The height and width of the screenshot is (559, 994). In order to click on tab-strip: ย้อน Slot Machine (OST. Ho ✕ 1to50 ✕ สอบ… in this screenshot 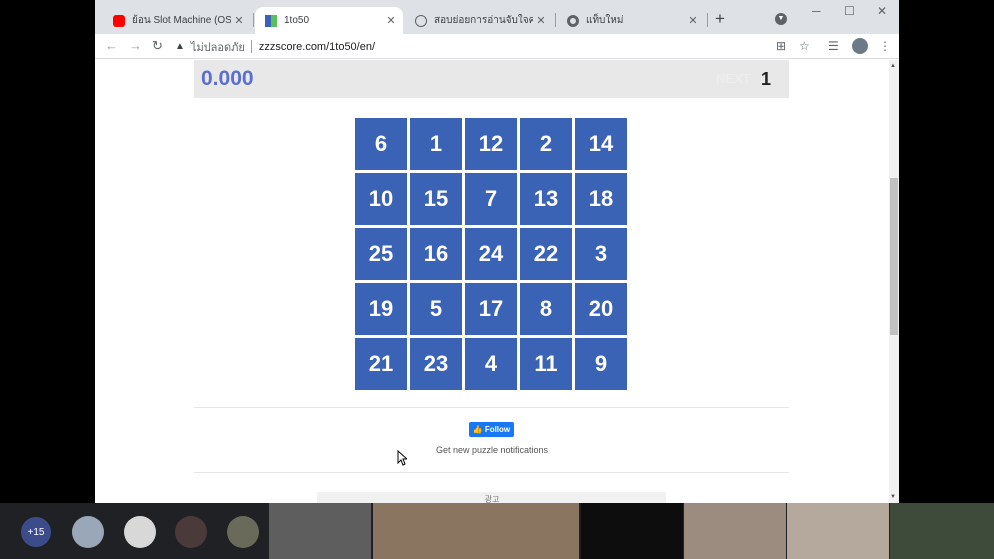, I will do `click(497, 17)`.